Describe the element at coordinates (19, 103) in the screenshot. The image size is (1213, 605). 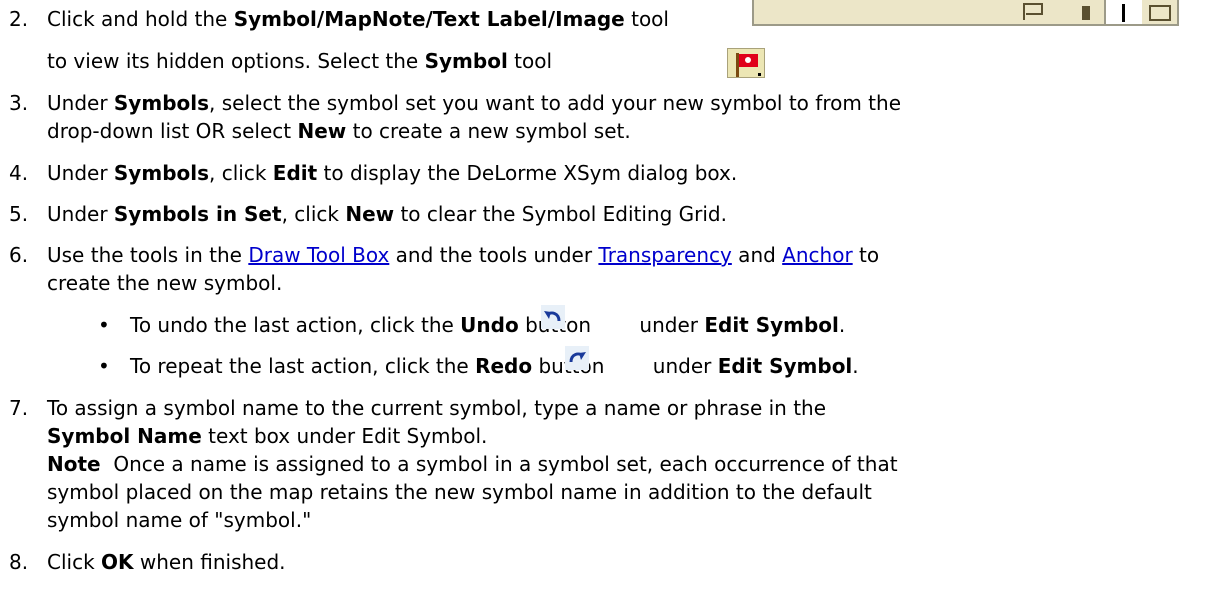
I see `step-number: 3.` at that location.